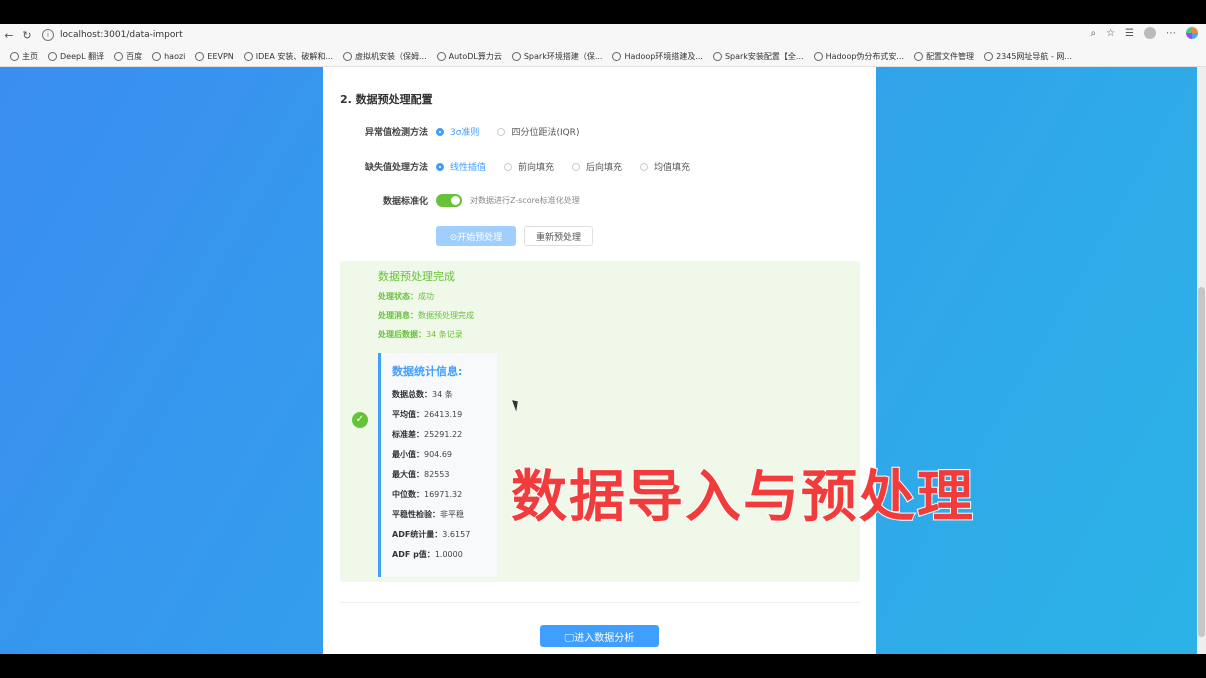  What do you see at coordinates (558, 236) in the screenshot?
I see `redo-preprocess-button: 重新预处理` at bounding box center [558, 236].